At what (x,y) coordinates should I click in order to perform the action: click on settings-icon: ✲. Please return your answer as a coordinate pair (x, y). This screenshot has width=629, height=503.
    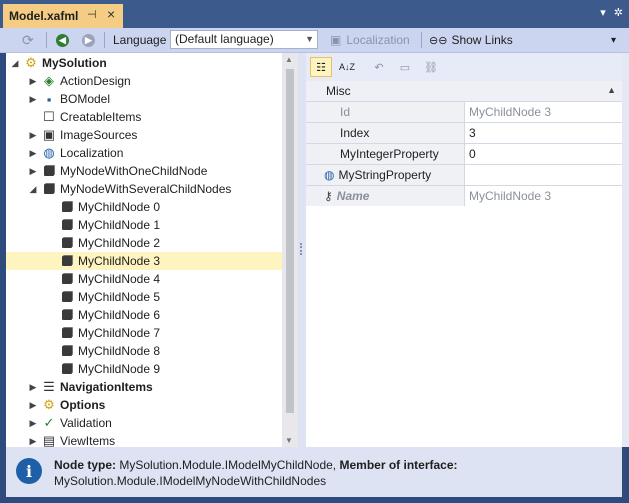
    Looking at the image, I should click on (618, 12).